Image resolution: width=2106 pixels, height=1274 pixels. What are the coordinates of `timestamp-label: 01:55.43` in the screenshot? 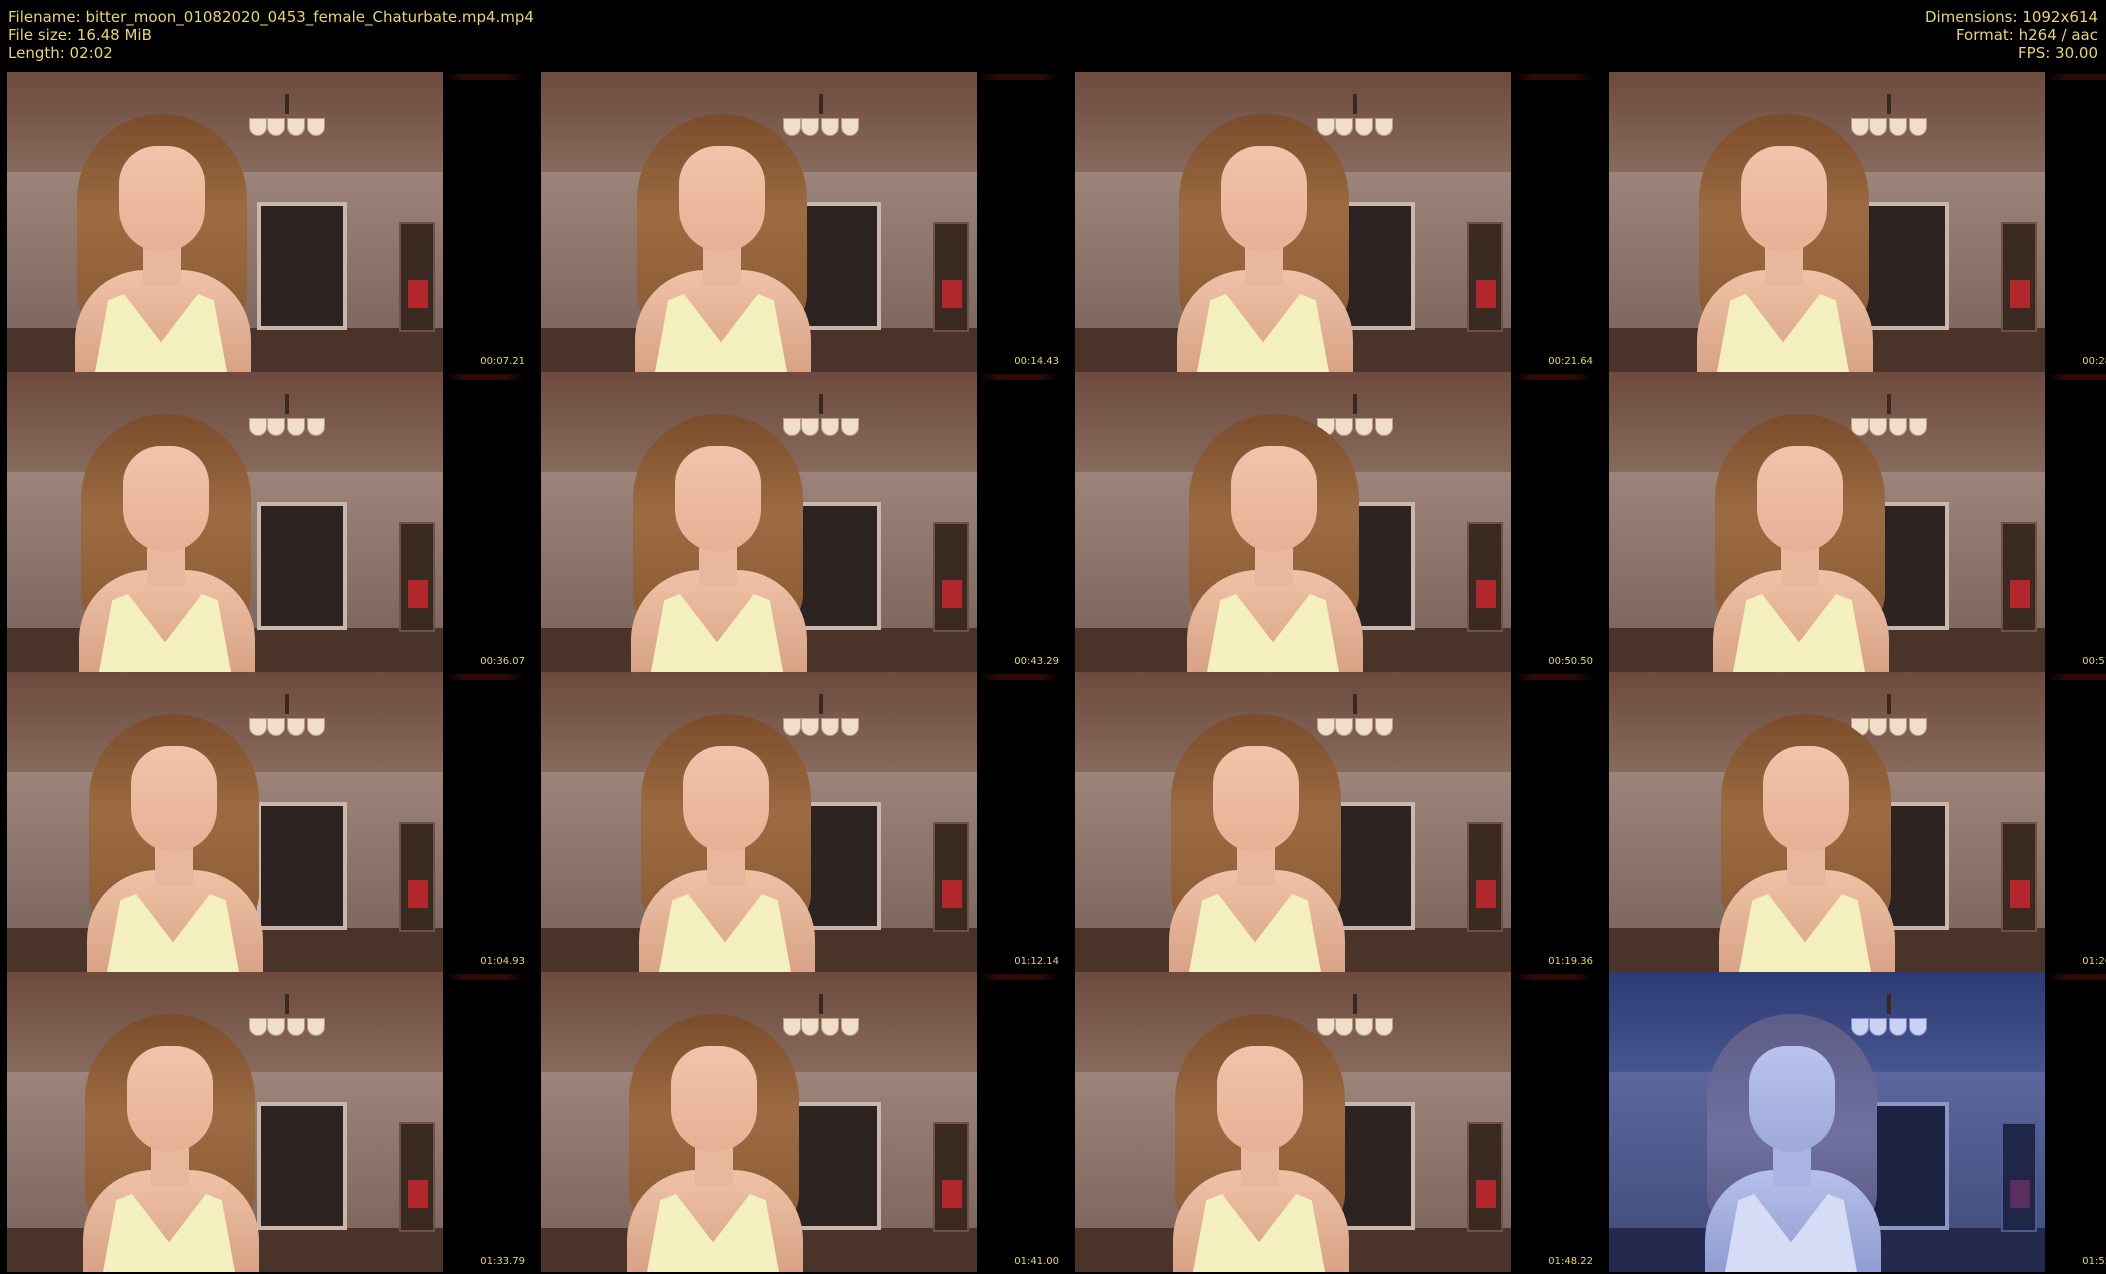 It's located at (2094, 1261).